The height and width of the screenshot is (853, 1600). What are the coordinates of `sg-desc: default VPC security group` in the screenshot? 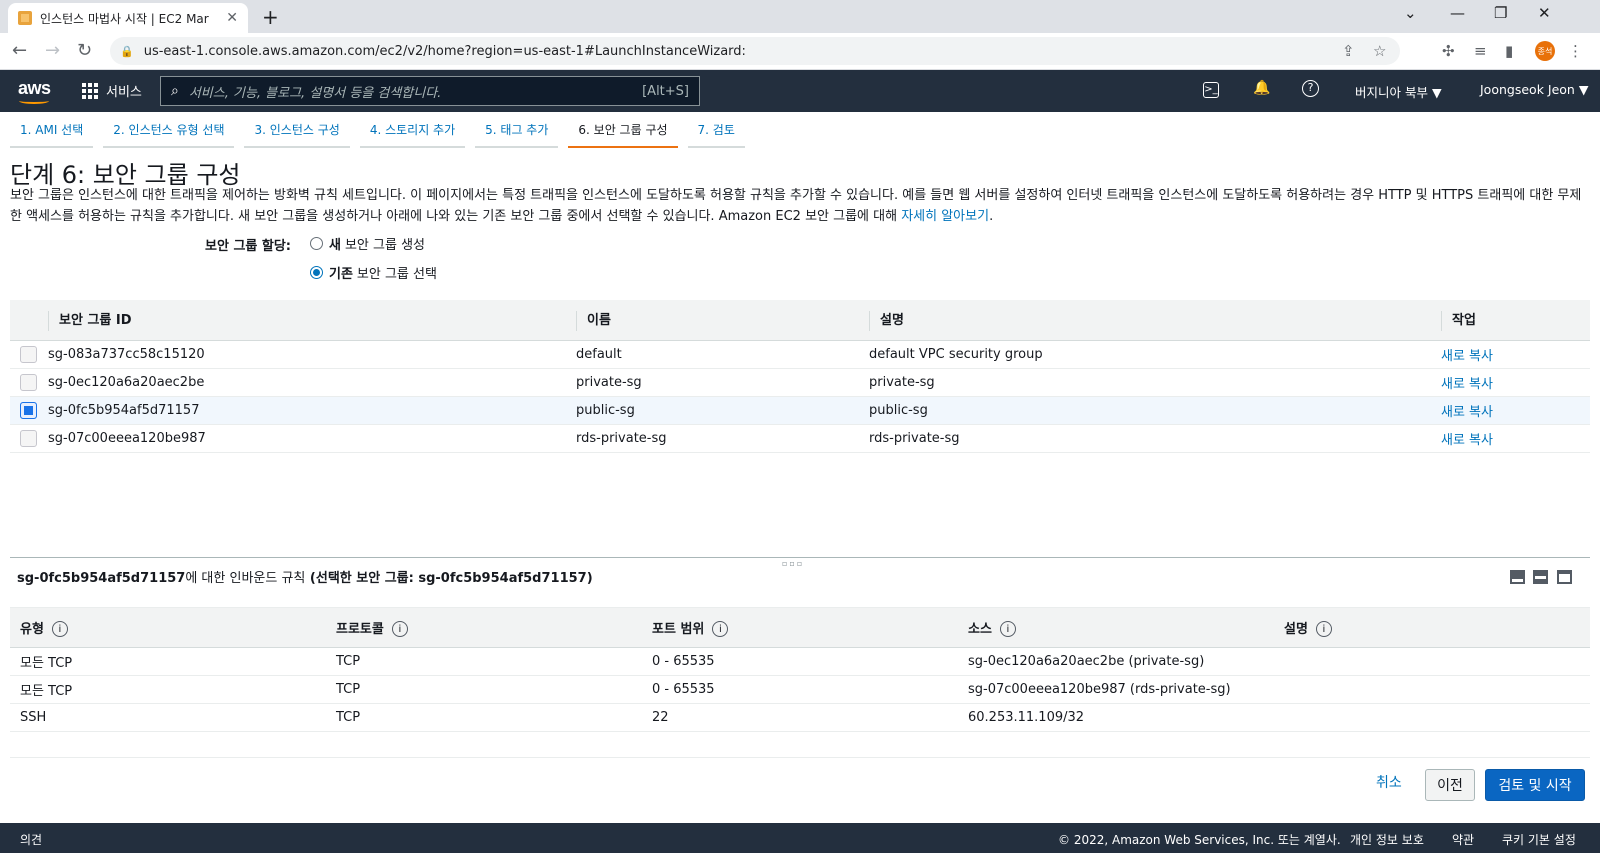 It's located at (1155, 354).